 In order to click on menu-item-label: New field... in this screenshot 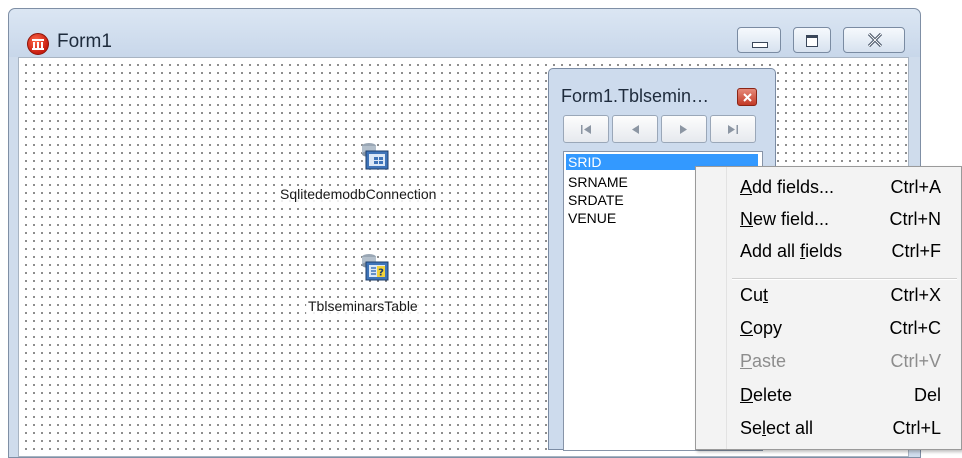, I will do `click(785, 219)`.